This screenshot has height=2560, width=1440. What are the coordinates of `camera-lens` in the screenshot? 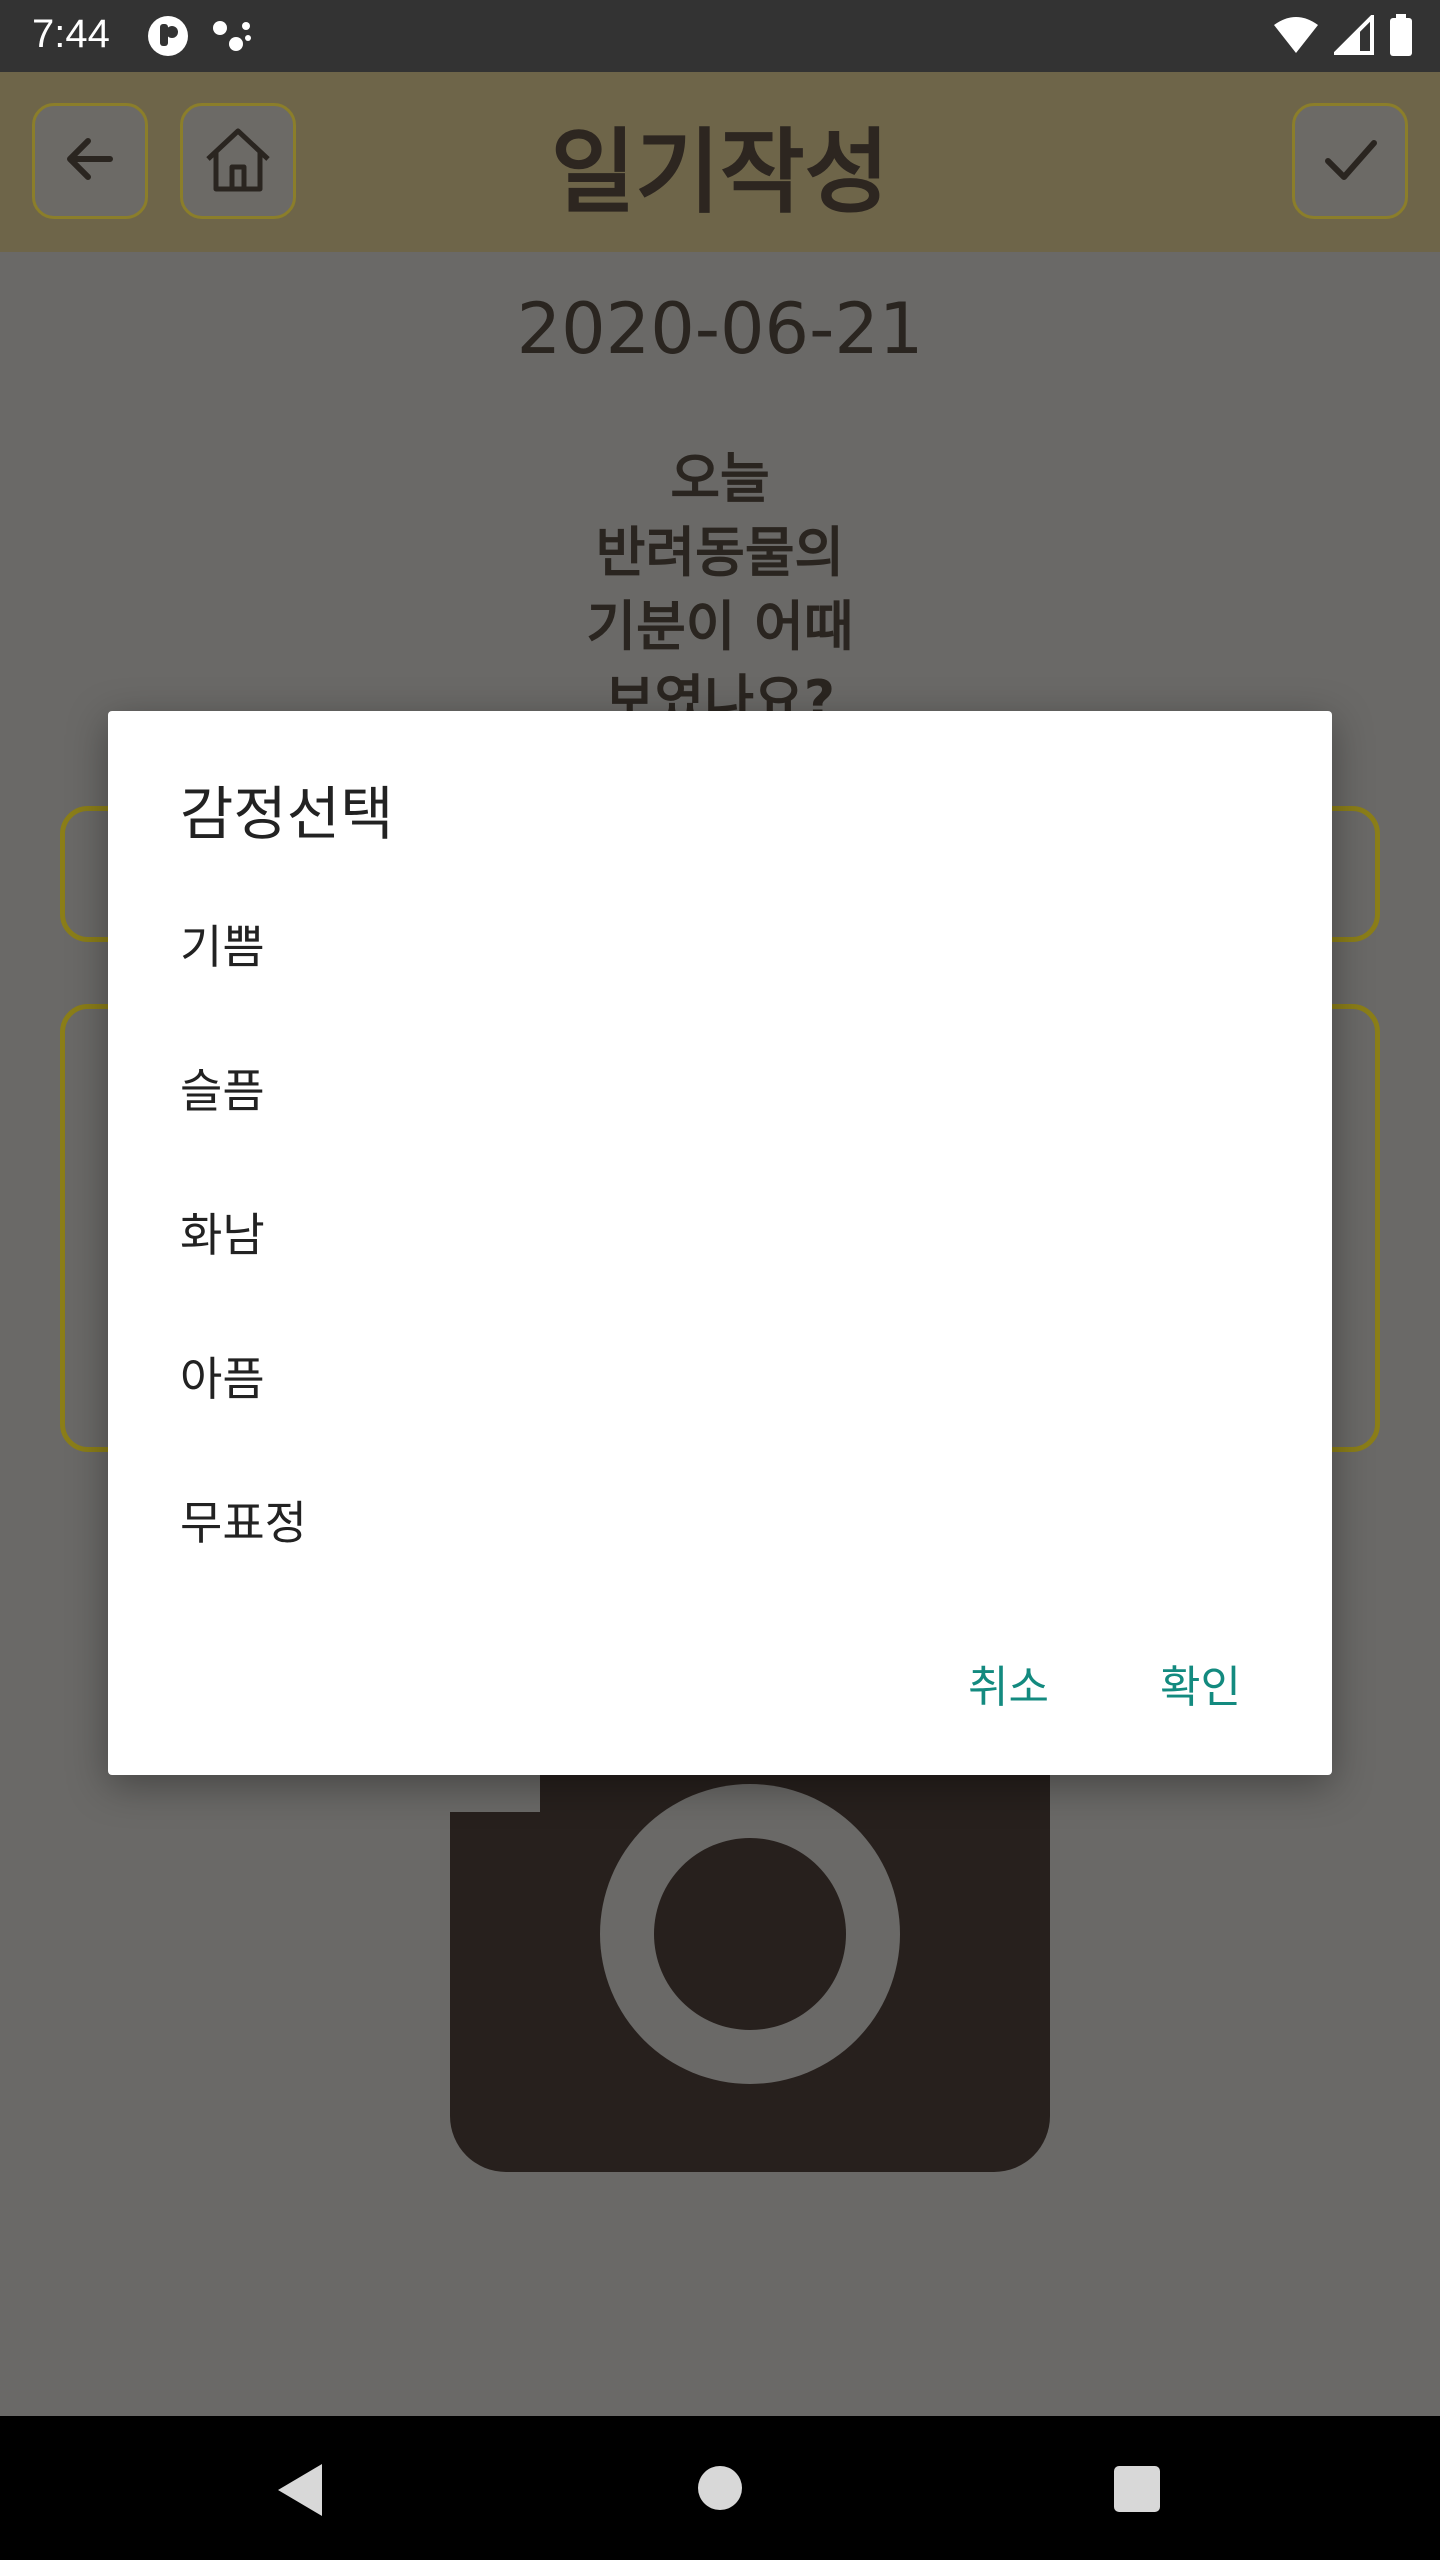 It's located at (750, 1934).